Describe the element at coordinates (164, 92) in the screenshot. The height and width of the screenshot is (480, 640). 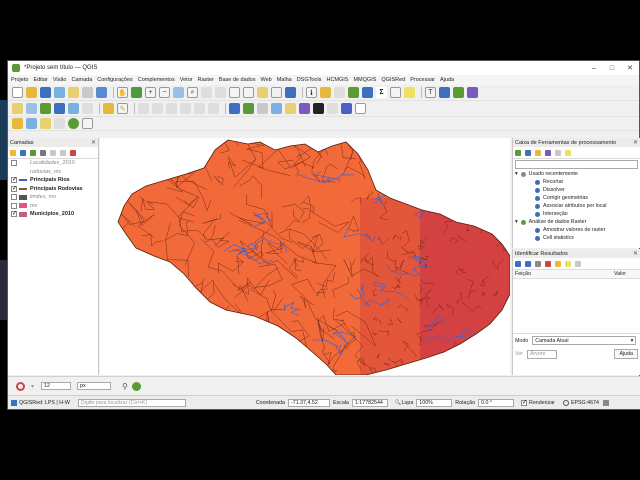
I see `zoom-out-icon: −` at that location.